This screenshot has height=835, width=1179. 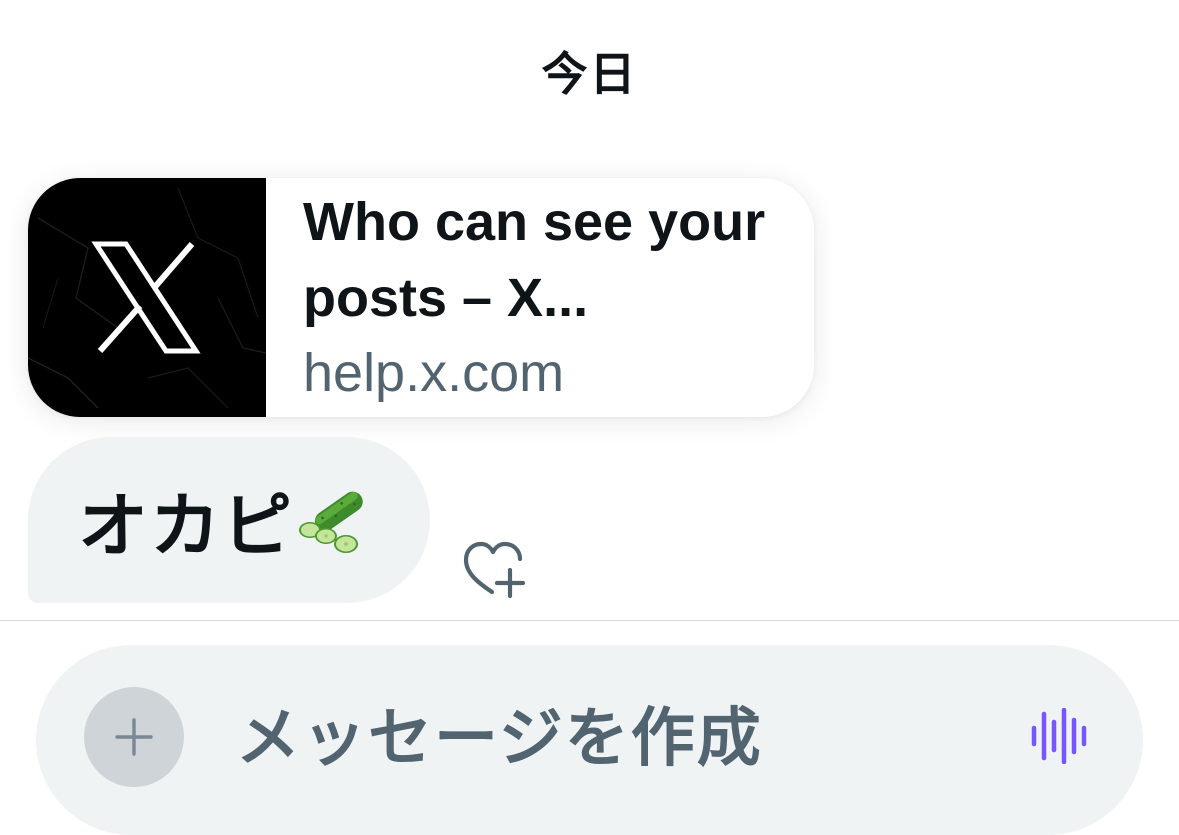 I want to click on link-domain: help.x.com, so click(x=434, y=373).